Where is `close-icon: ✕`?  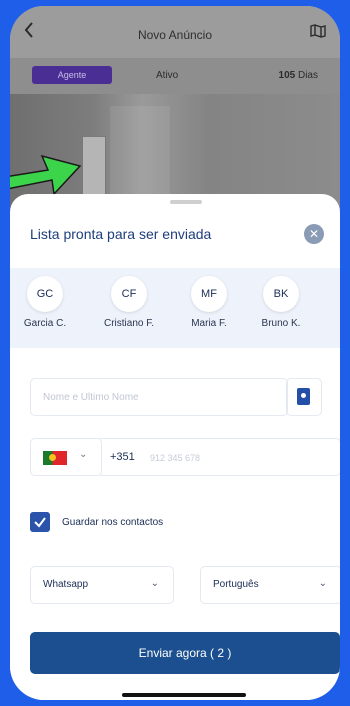 close-icon: ✕ is located at coordinates (314, 234).